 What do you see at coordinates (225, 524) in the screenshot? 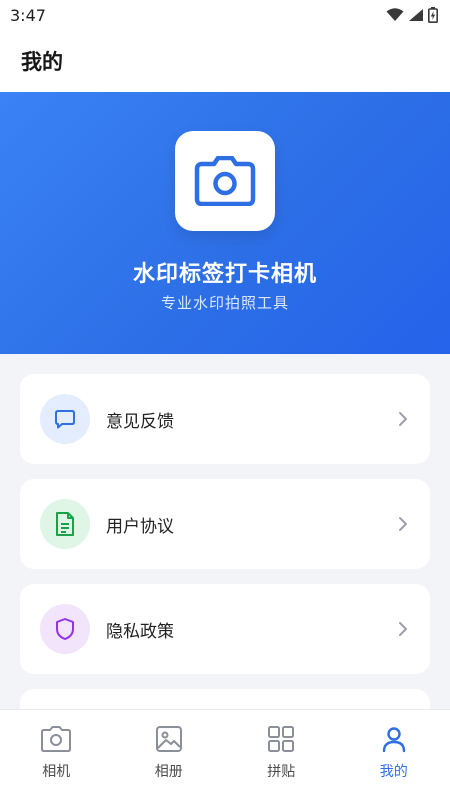
I see `menu-item-user-agreement: 用户协议` at bounding box center [225, 524].